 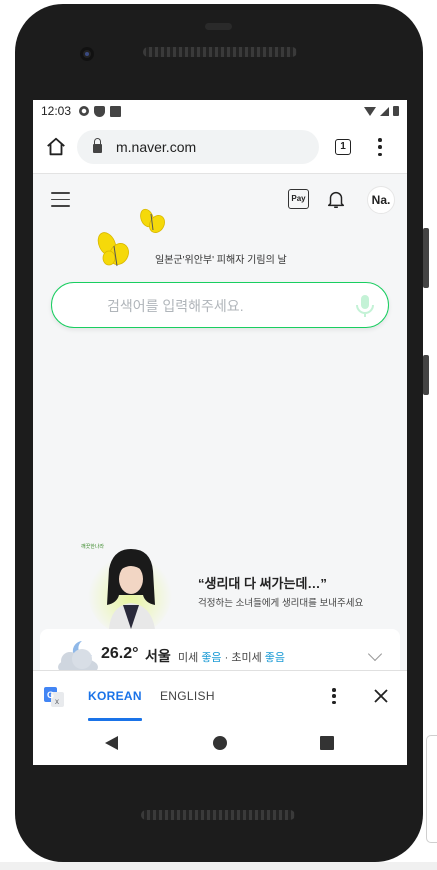 What do you see at coordinates (87, 54) in the screenshot?
I see `front-camera` at bounding box center [87, 54].